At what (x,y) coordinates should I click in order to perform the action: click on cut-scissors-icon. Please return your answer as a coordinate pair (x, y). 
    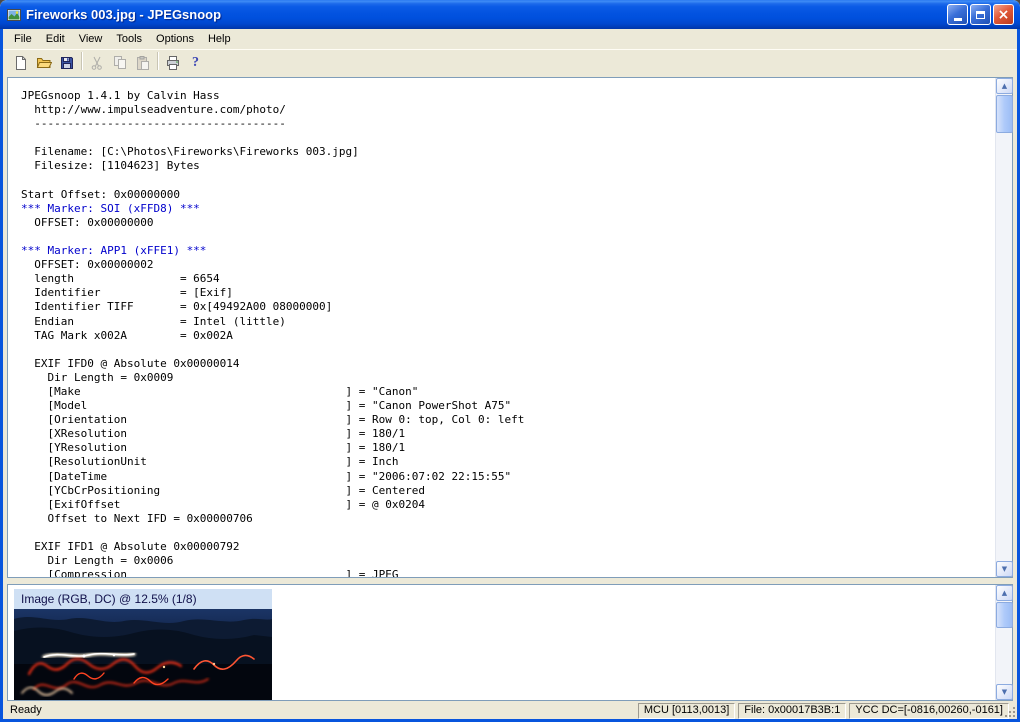
    Looking at the image, I should click on (96, 63).